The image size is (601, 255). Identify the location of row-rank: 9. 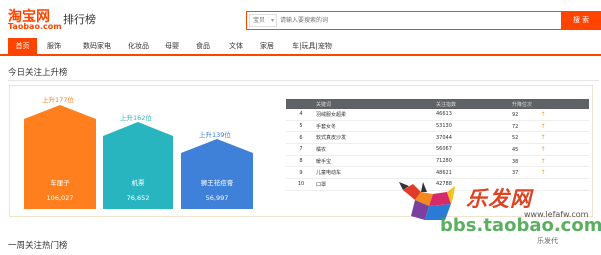
(301, 173).